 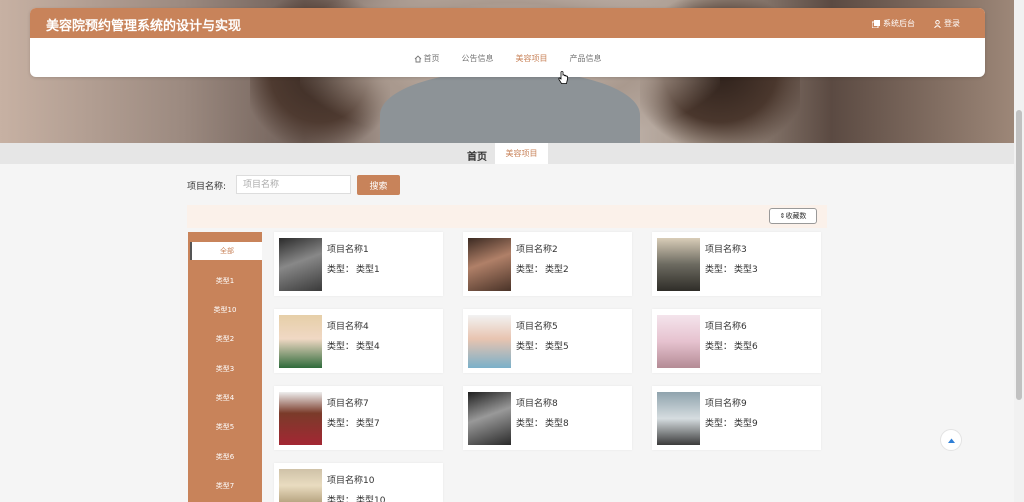 What do you see at coordinates (225, 339) in the screenshot?
I see `category-item: 类型2` at bounding box center [225, 339].